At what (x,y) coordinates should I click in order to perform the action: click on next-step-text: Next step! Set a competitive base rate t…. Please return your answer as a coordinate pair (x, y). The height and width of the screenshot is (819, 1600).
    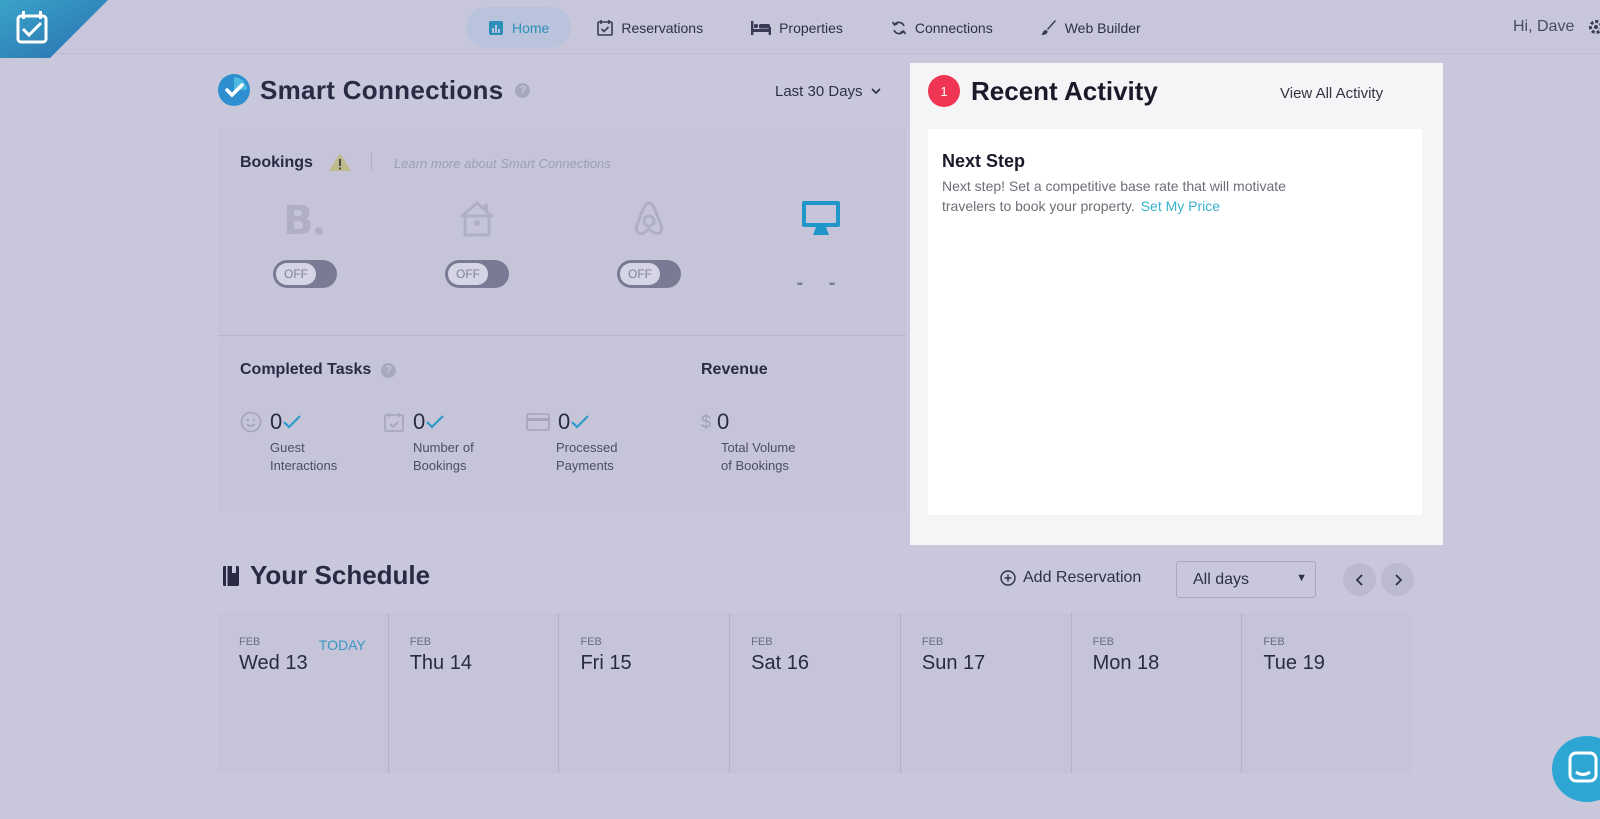
    Looking at the image, I should click on (1122, 196).